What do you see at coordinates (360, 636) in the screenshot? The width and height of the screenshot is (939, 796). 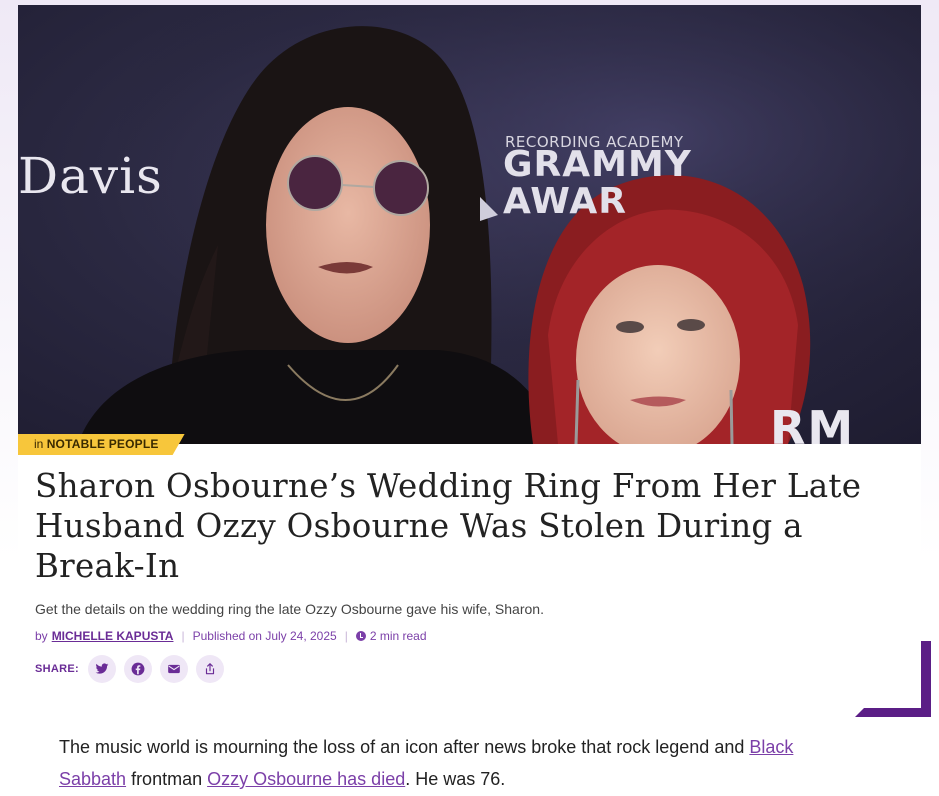 I see `clock-icon` at bounding box center [360, 636].